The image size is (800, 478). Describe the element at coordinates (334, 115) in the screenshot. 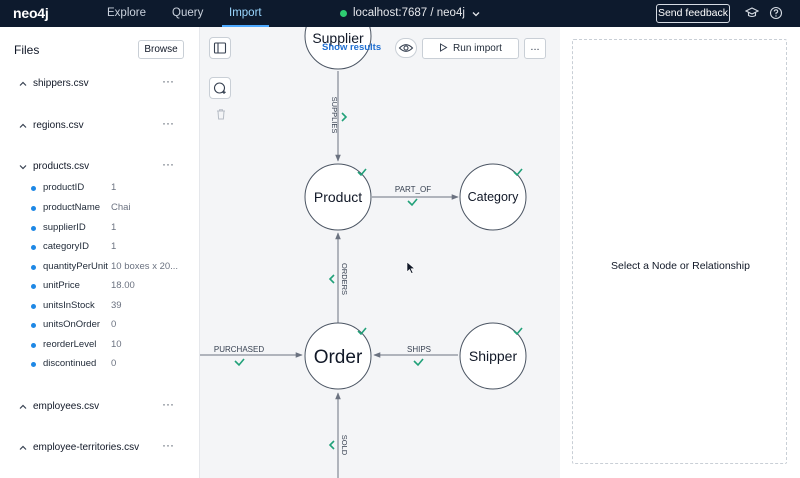

I see `relationship-label: SUPPLIES` at that location.